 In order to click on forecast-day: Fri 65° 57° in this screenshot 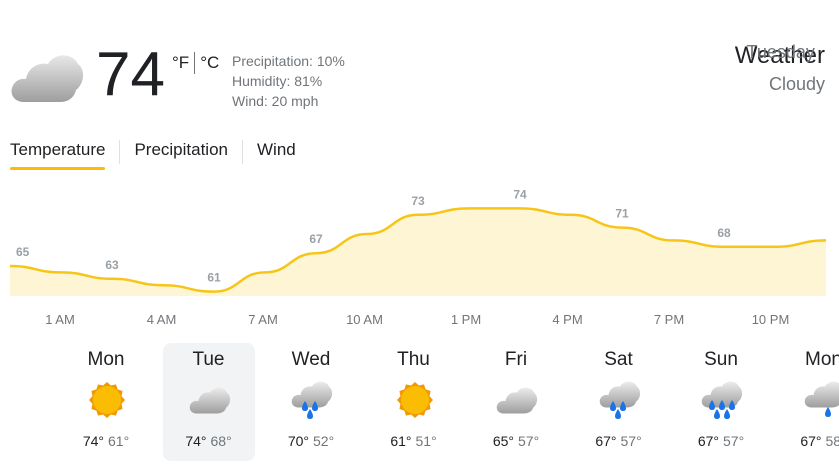, I will do `click(516, 402)`.